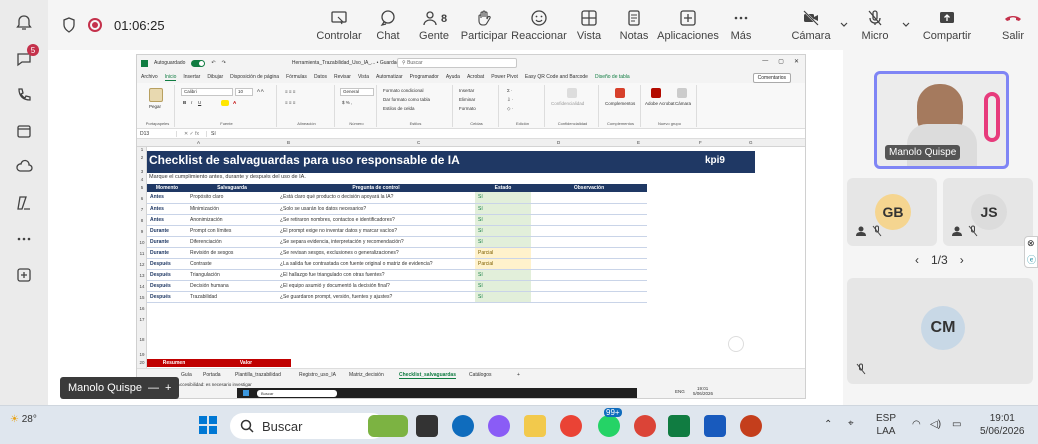 The image size is (1038, 444). I want to click on share-button: Compartir, so click(947, 25).